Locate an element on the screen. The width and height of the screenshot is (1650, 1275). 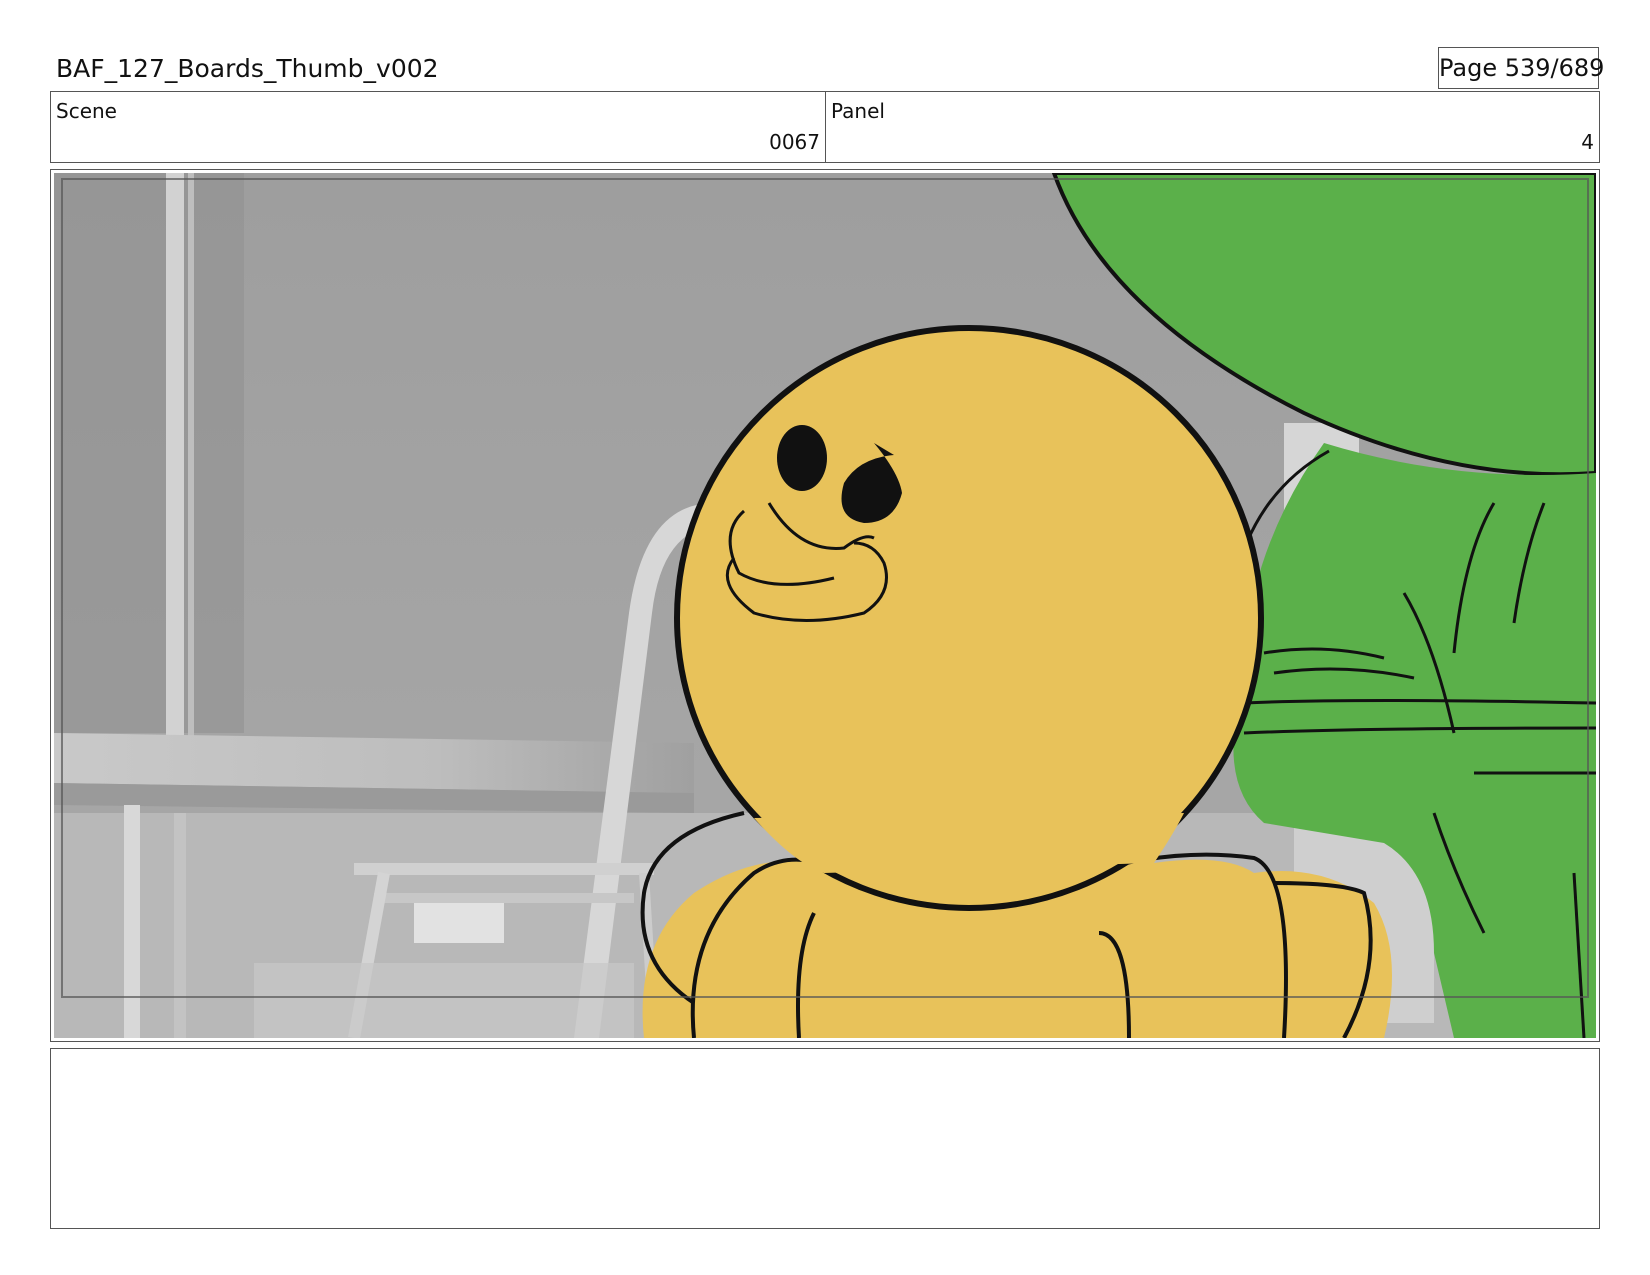
scene-label: Scene is located at coordinates (86, 111).